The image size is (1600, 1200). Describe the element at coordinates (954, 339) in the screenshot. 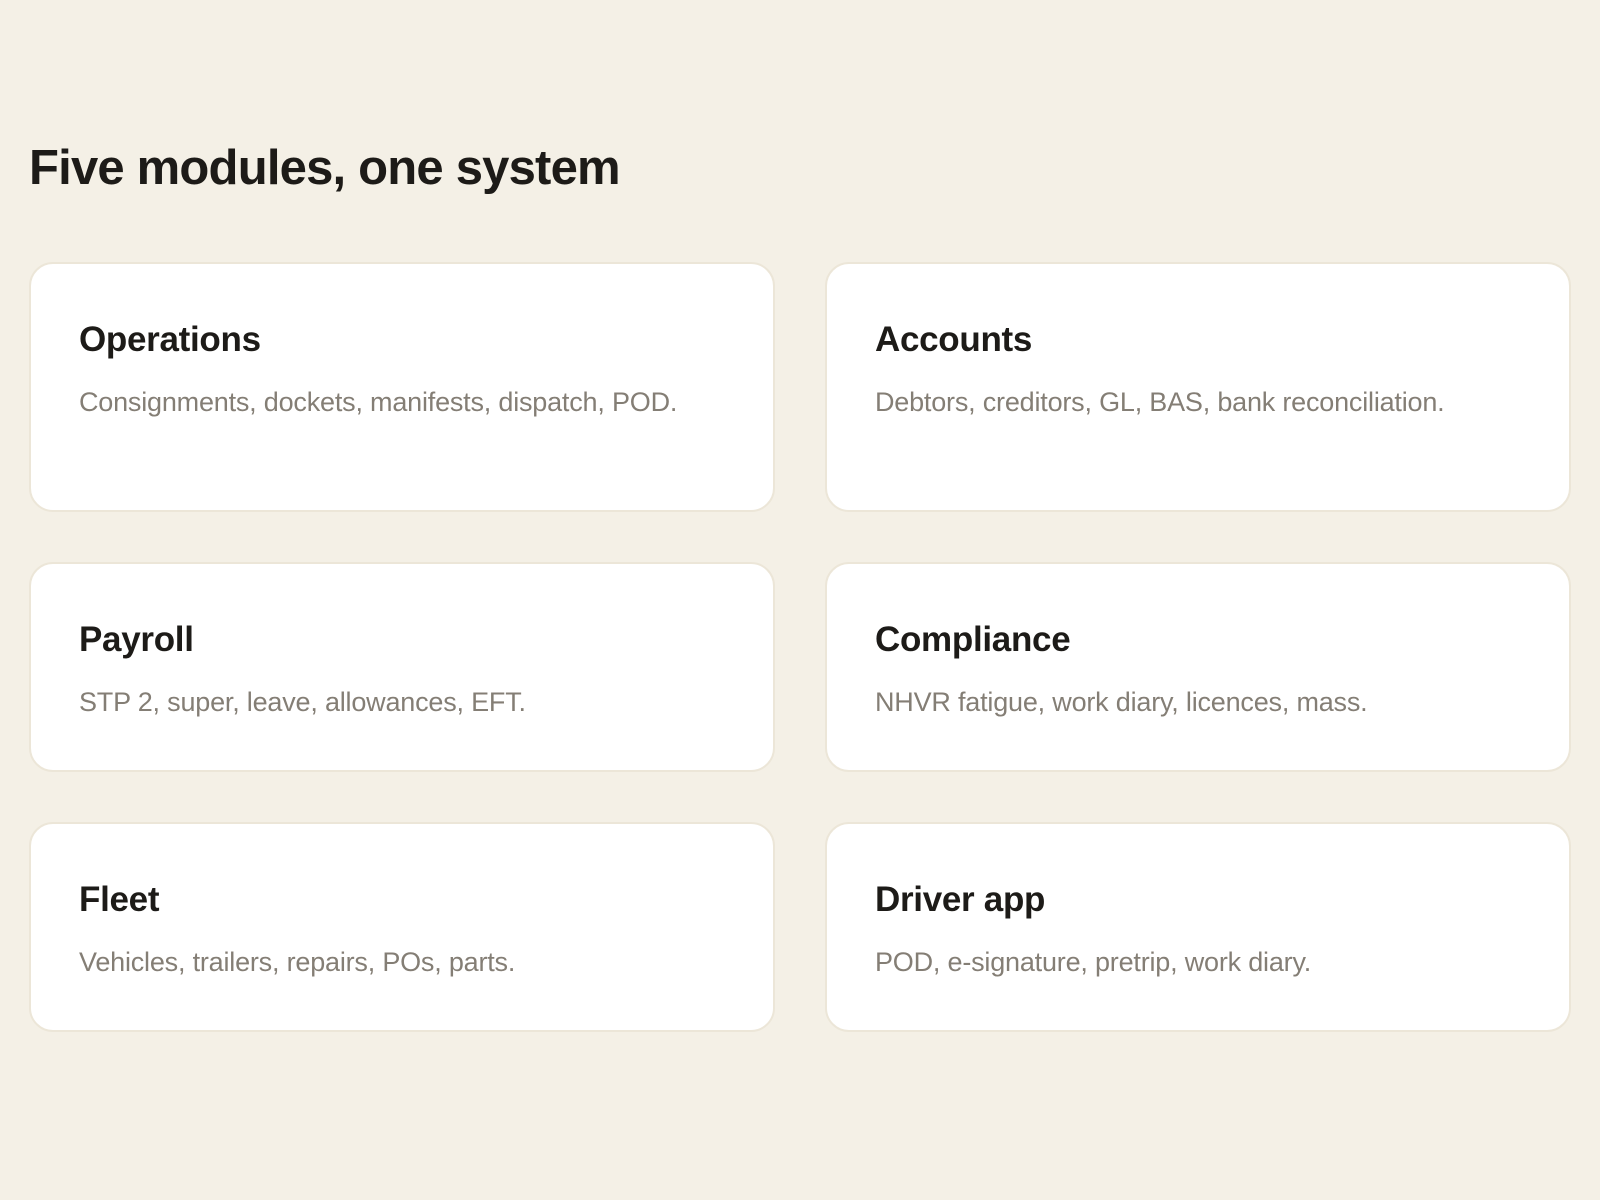

I see `module-title: Accounts` at that location.